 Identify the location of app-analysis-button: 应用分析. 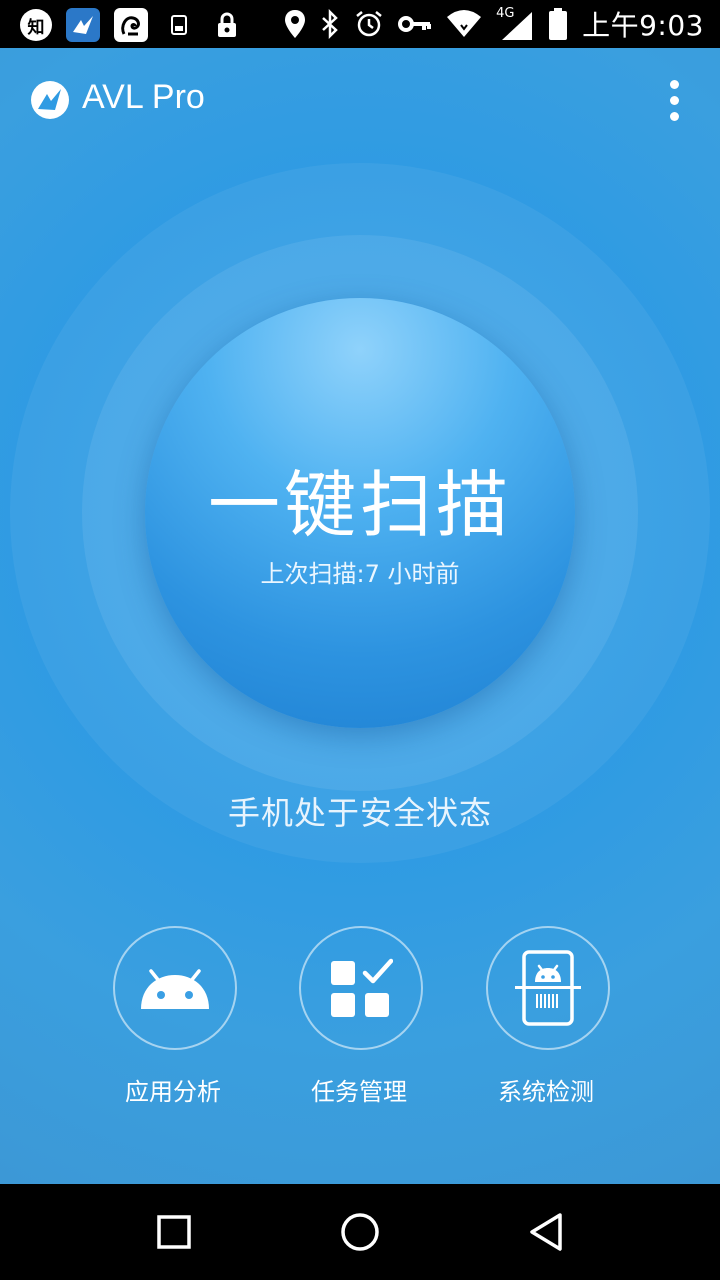
(175, 1021).